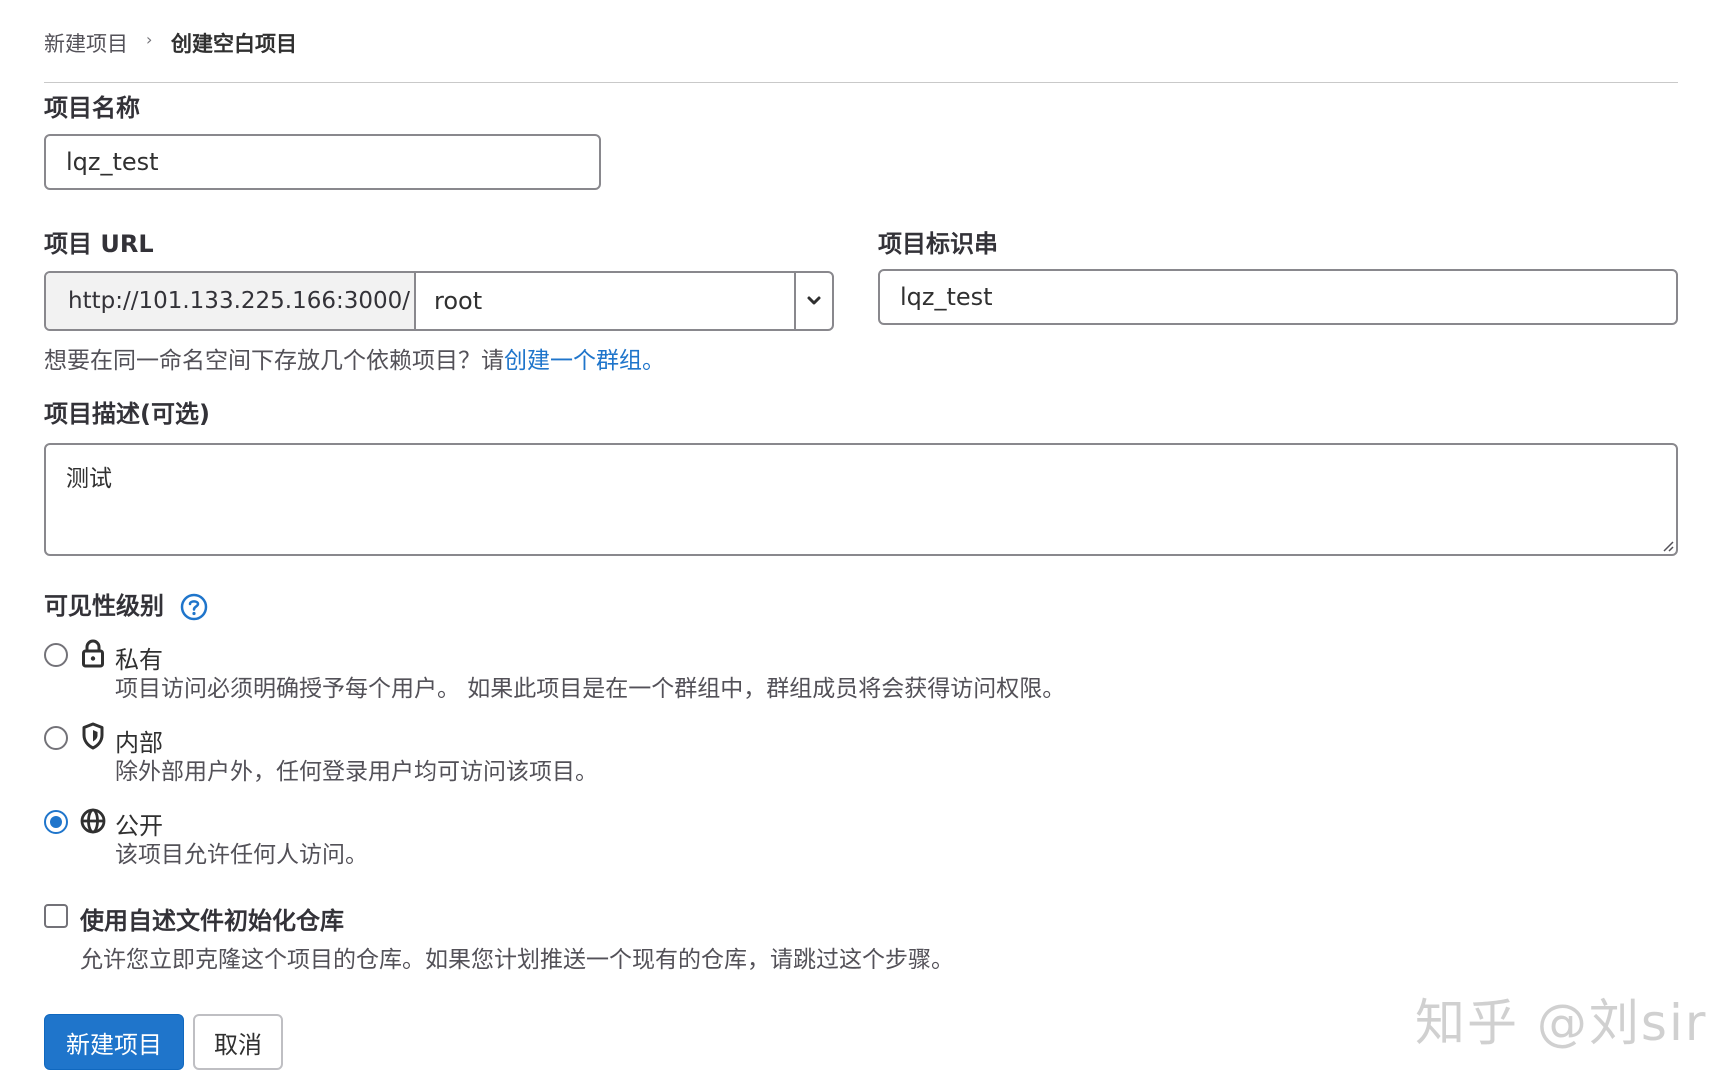 Image resolution: width=1733 pixels, height=1080 pixels. Describe the element at coordinates (56, 916) in the screenshot. I see `readme-checkbox` at that location.